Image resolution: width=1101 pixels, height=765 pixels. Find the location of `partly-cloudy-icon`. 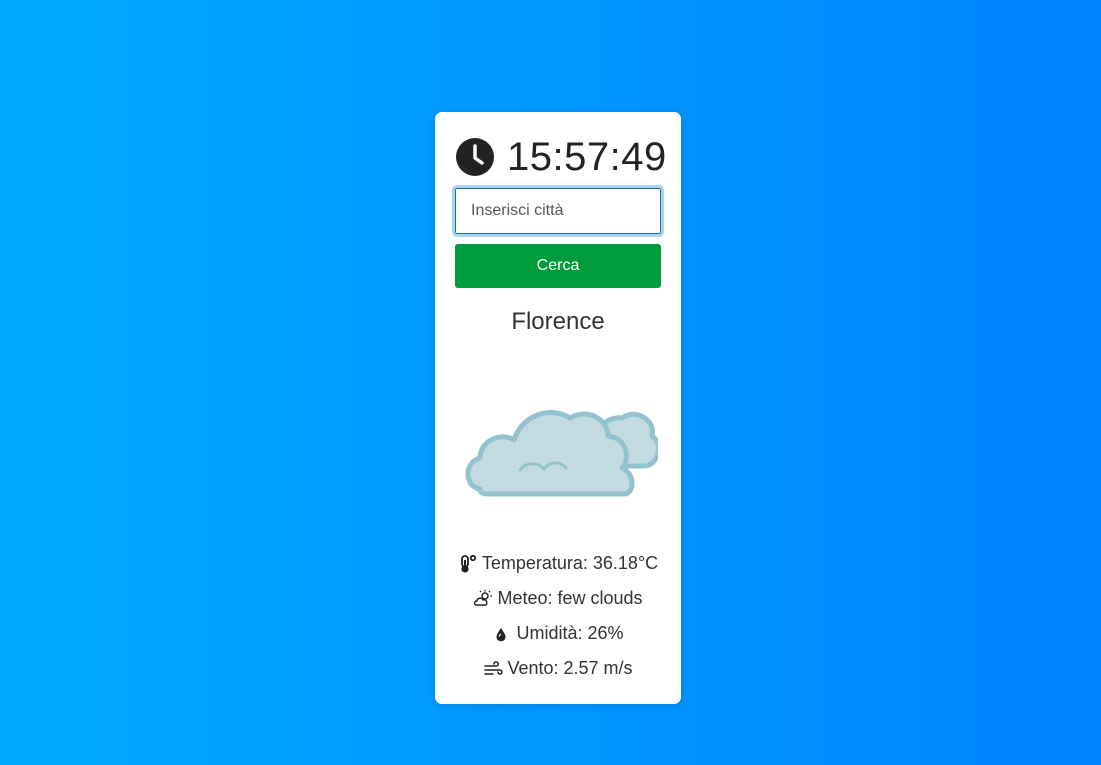

partly-cloudy-icon is located at coordinates (483, 597).